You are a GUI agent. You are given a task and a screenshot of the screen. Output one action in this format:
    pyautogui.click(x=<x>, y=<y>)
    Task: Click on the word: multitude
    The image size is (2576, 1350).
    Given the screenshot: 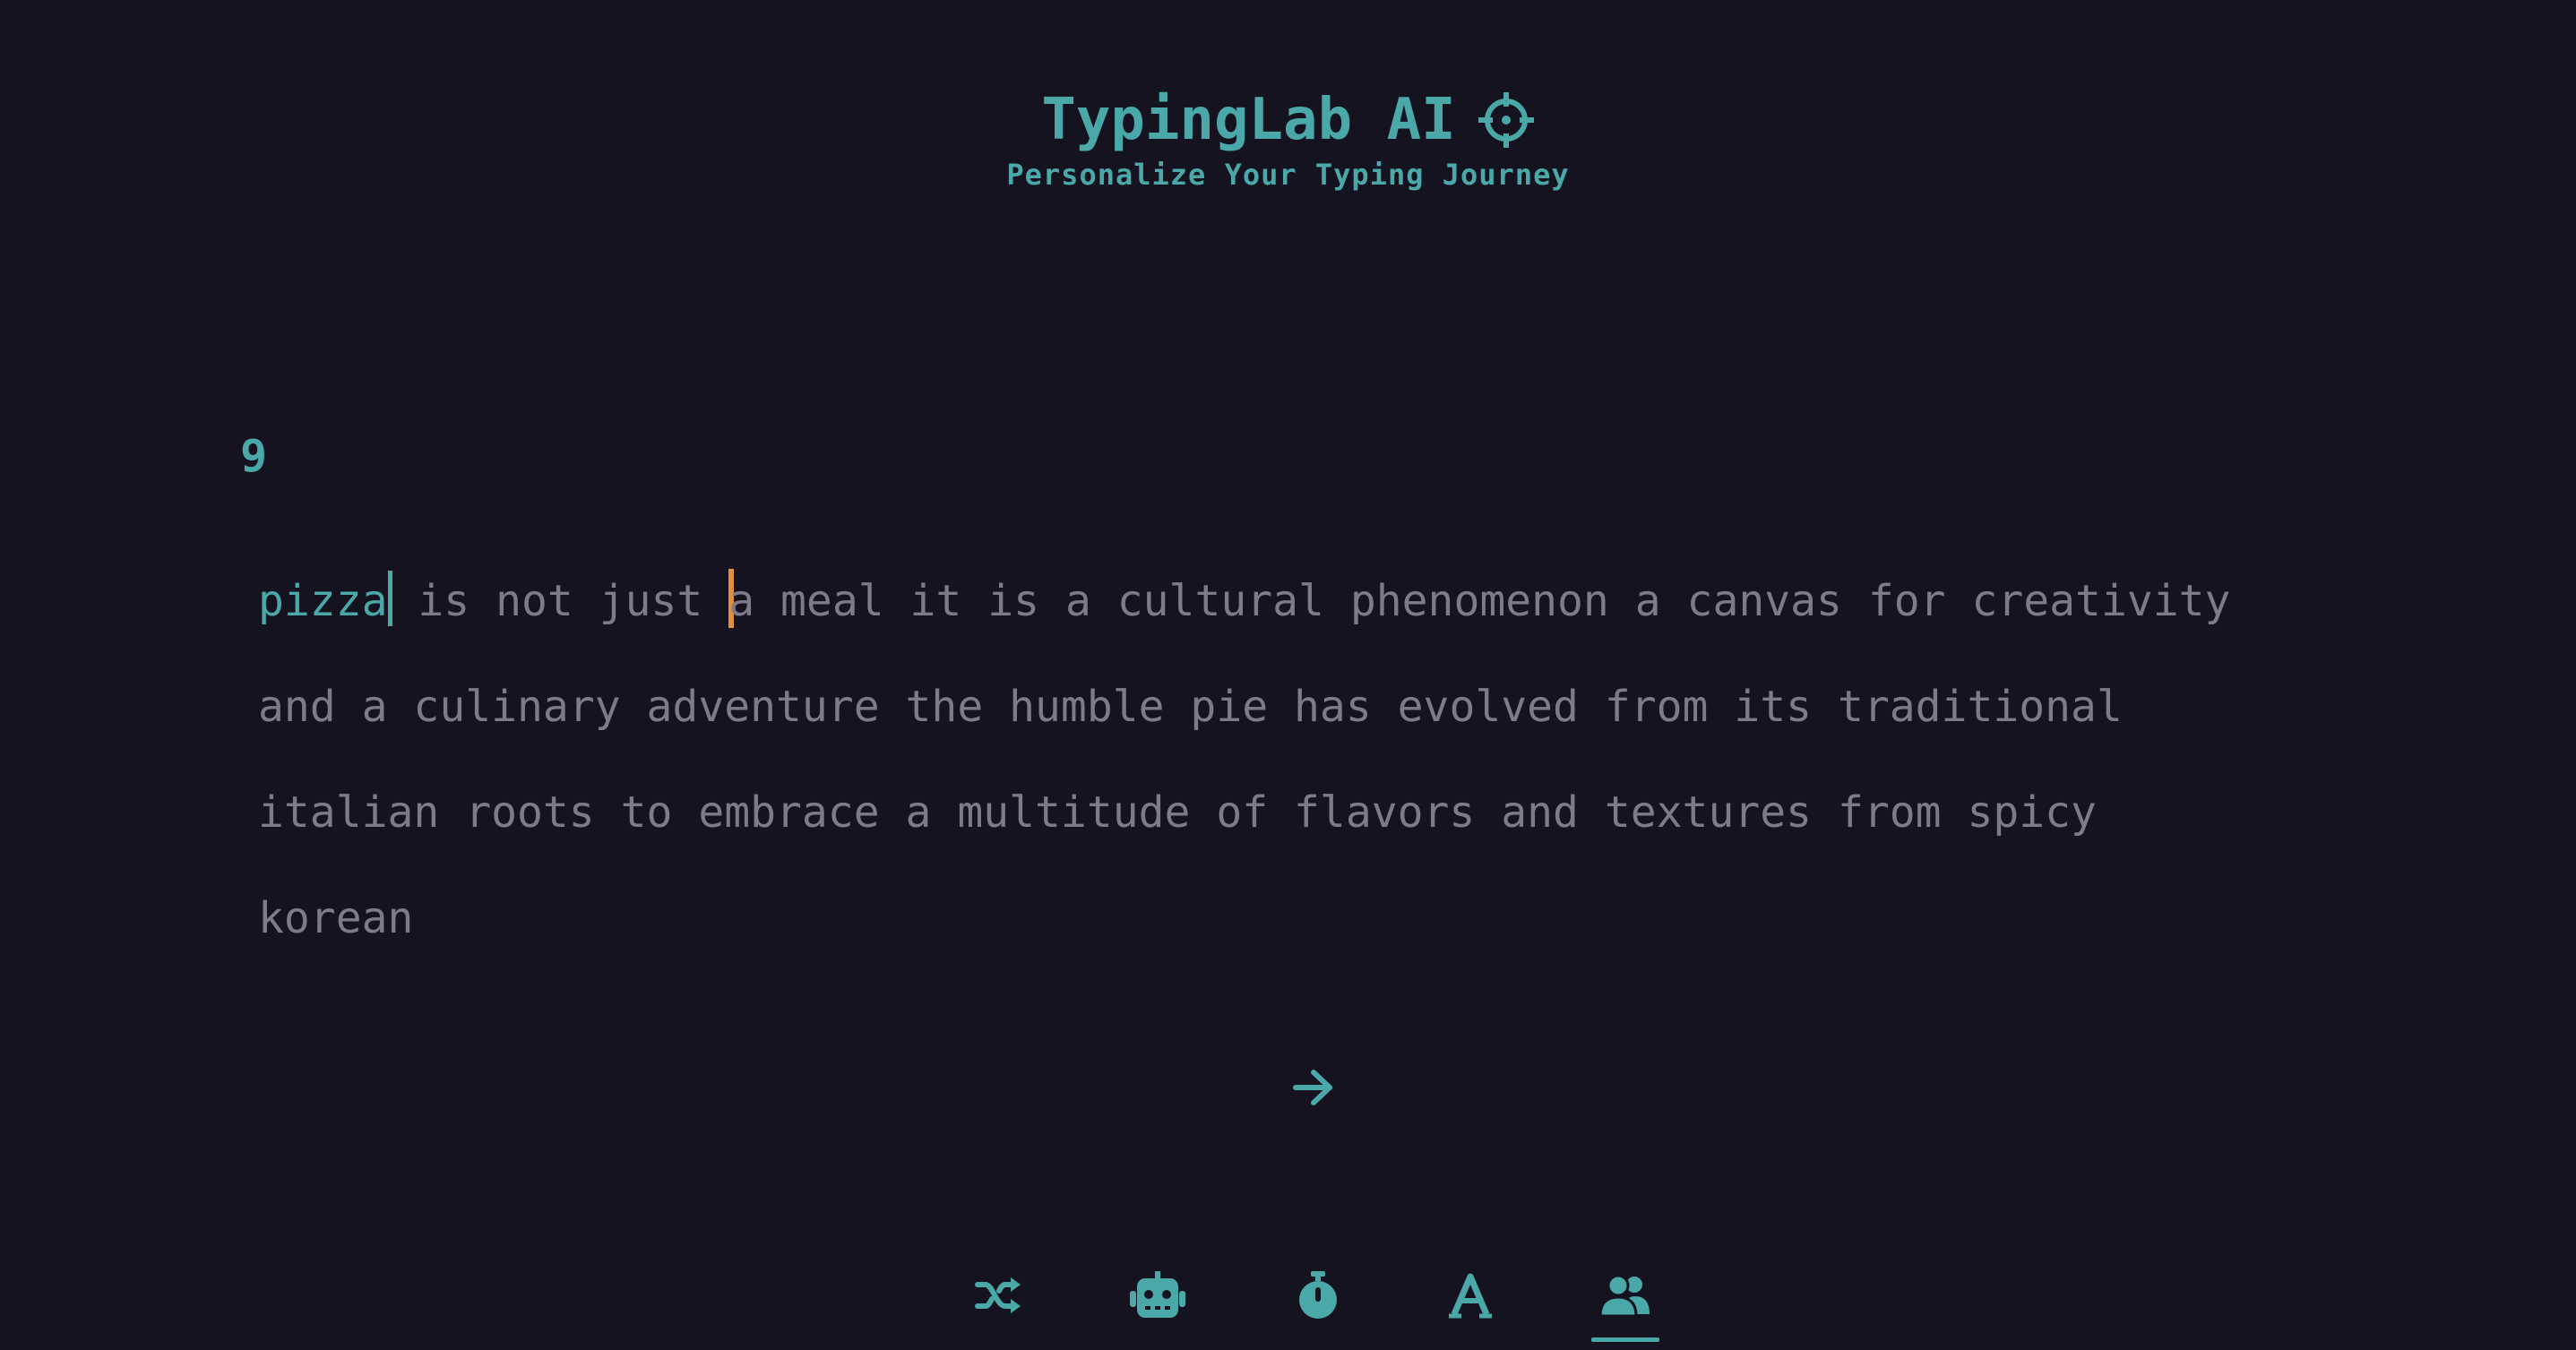 What is the action you would take?
    pyautogui.click(x=1074, y=812)
    